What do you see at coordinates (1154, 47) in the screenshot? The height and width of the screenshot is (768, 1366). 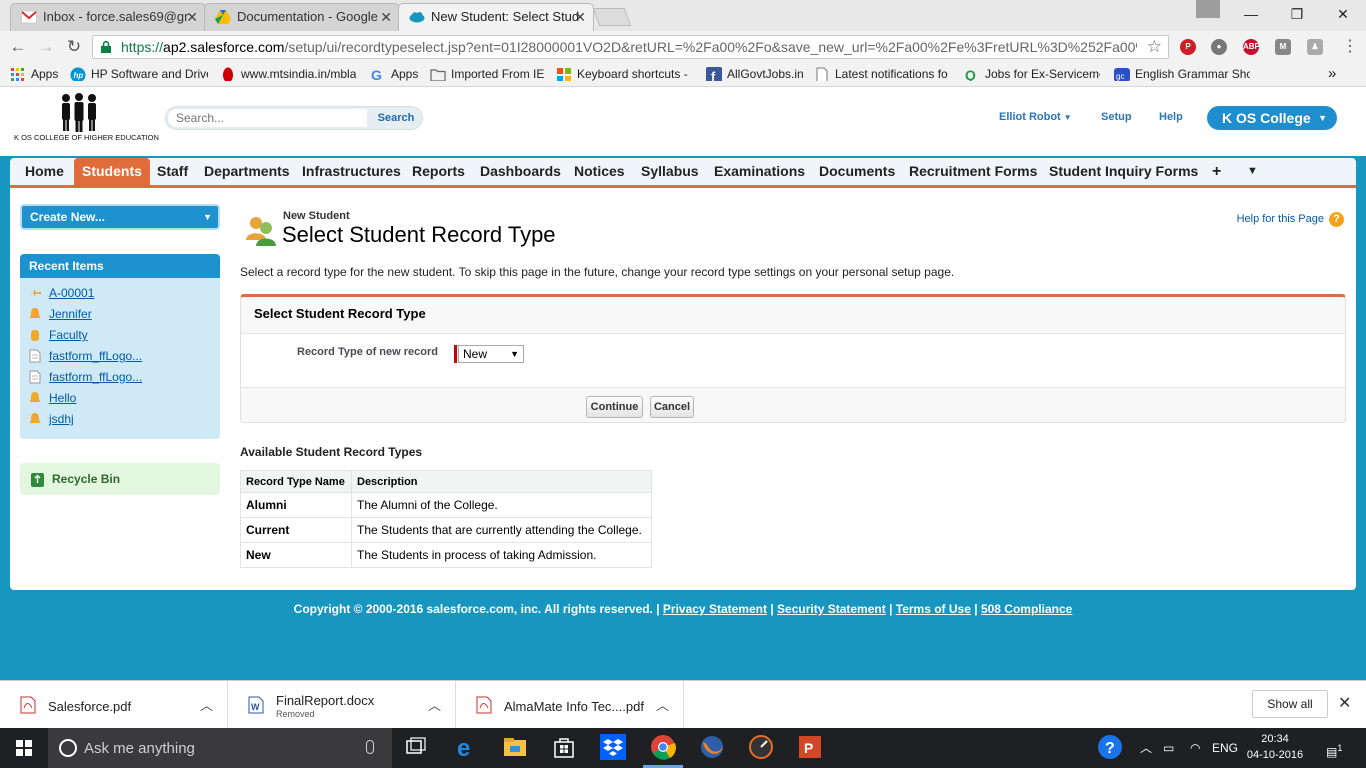 I see `bookmark-star-icon: ☆` at bounding box center [1154, 47].